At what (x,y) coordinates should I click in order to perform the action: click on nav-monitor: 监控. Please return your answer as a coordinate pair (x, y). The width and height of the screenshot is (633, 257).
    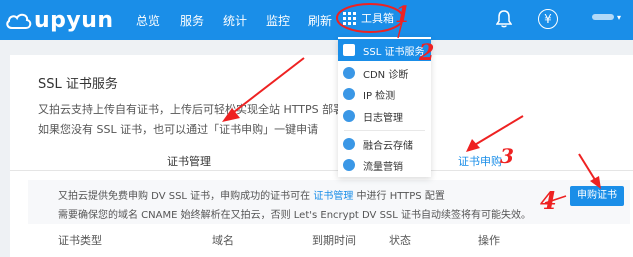
    Looking at the image, I should click on (278, 20).